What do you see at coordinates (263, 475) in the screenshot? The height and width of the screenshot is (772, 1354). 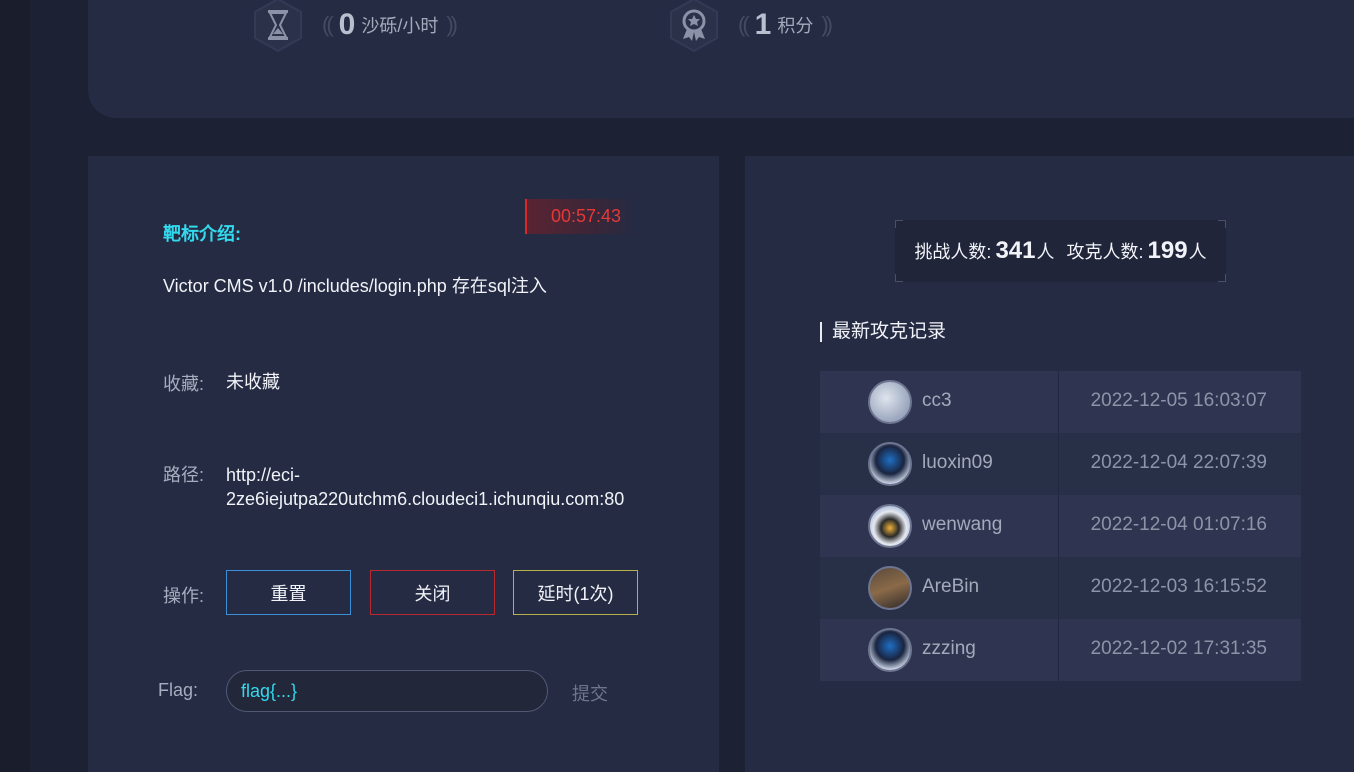 I see `target-url-line1: http://eci-` at bounding box center [263, 475].